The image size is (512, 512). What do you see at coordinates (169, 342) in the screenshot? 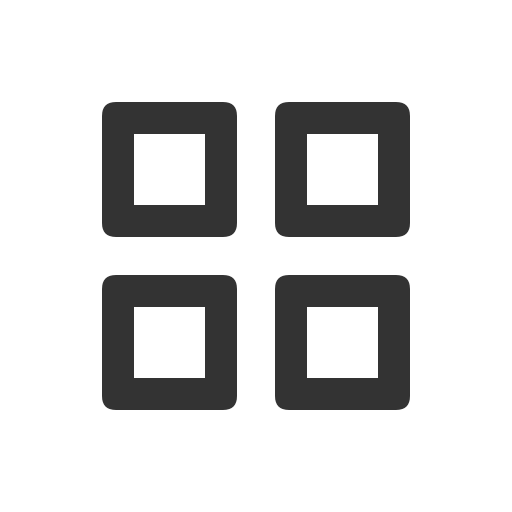
I see `grid-tile-bottom-left` at bounding box center [169, 342].